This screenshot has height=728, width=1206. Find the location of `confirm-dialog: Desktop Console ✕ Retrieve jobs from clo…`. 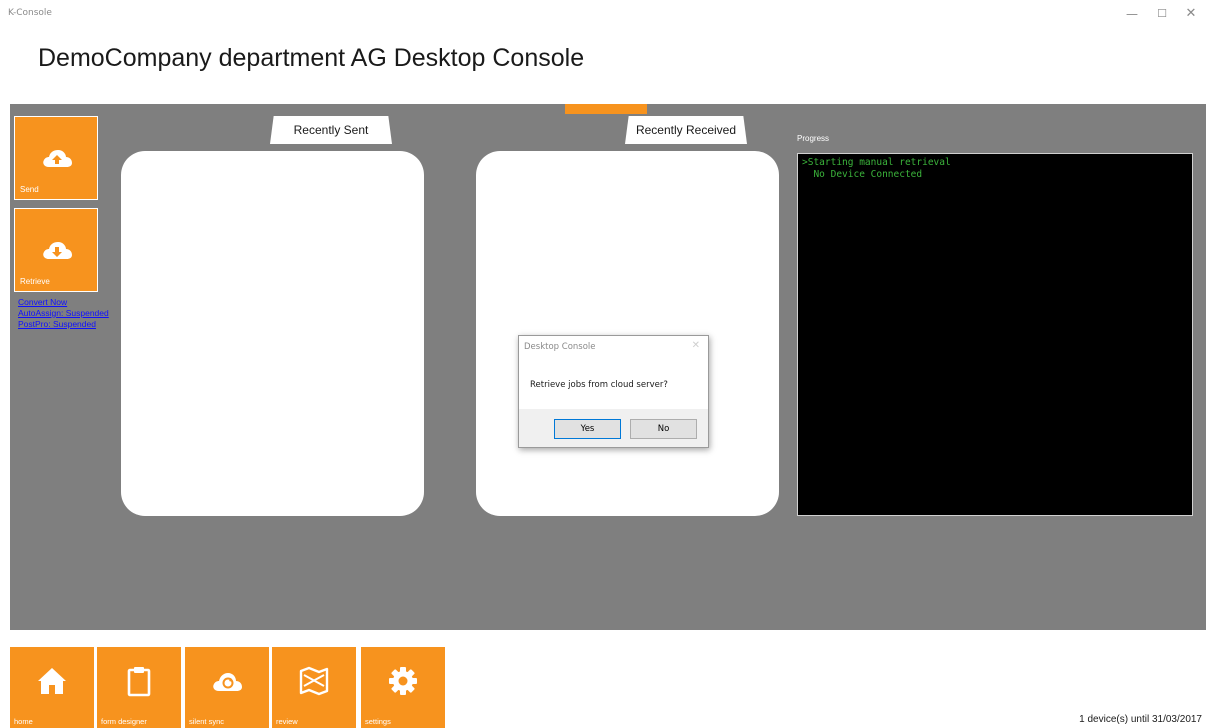

confirm-dialog: Desktop Console ✕ Retrieve jobs from clo… is located at coordinates (613, 391).